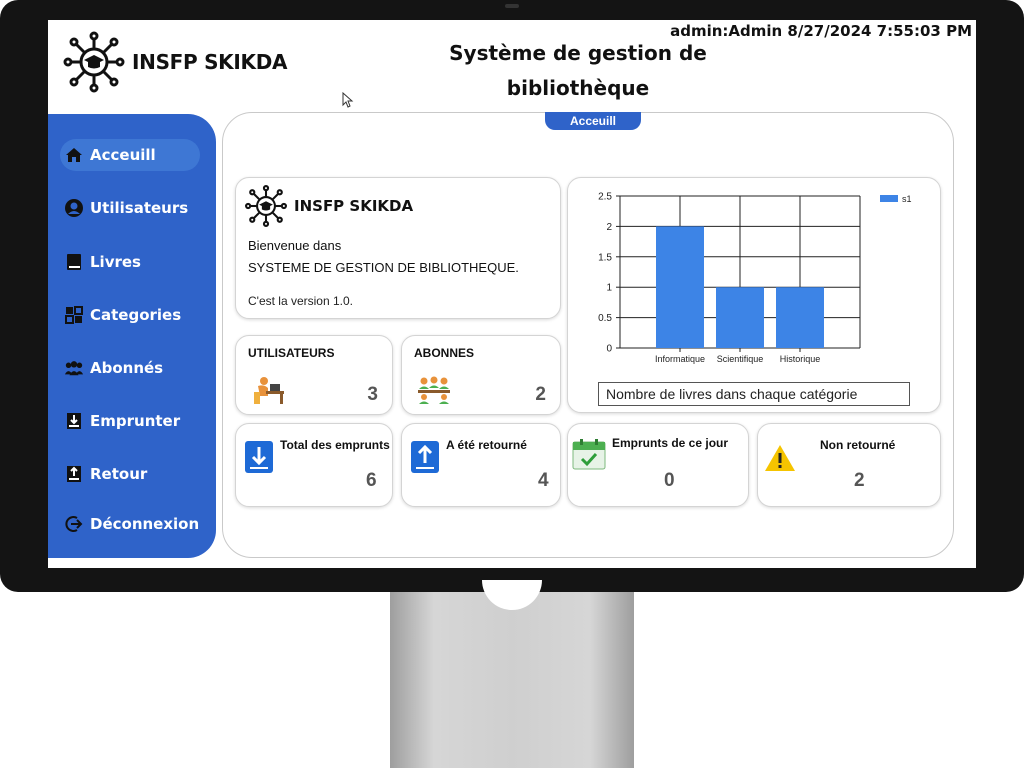 The image size is (1024, 768). Describe the element at coordinates (145, 524) in the screenshot. I see `sidebar-item-label: Déconnexion` at that location.